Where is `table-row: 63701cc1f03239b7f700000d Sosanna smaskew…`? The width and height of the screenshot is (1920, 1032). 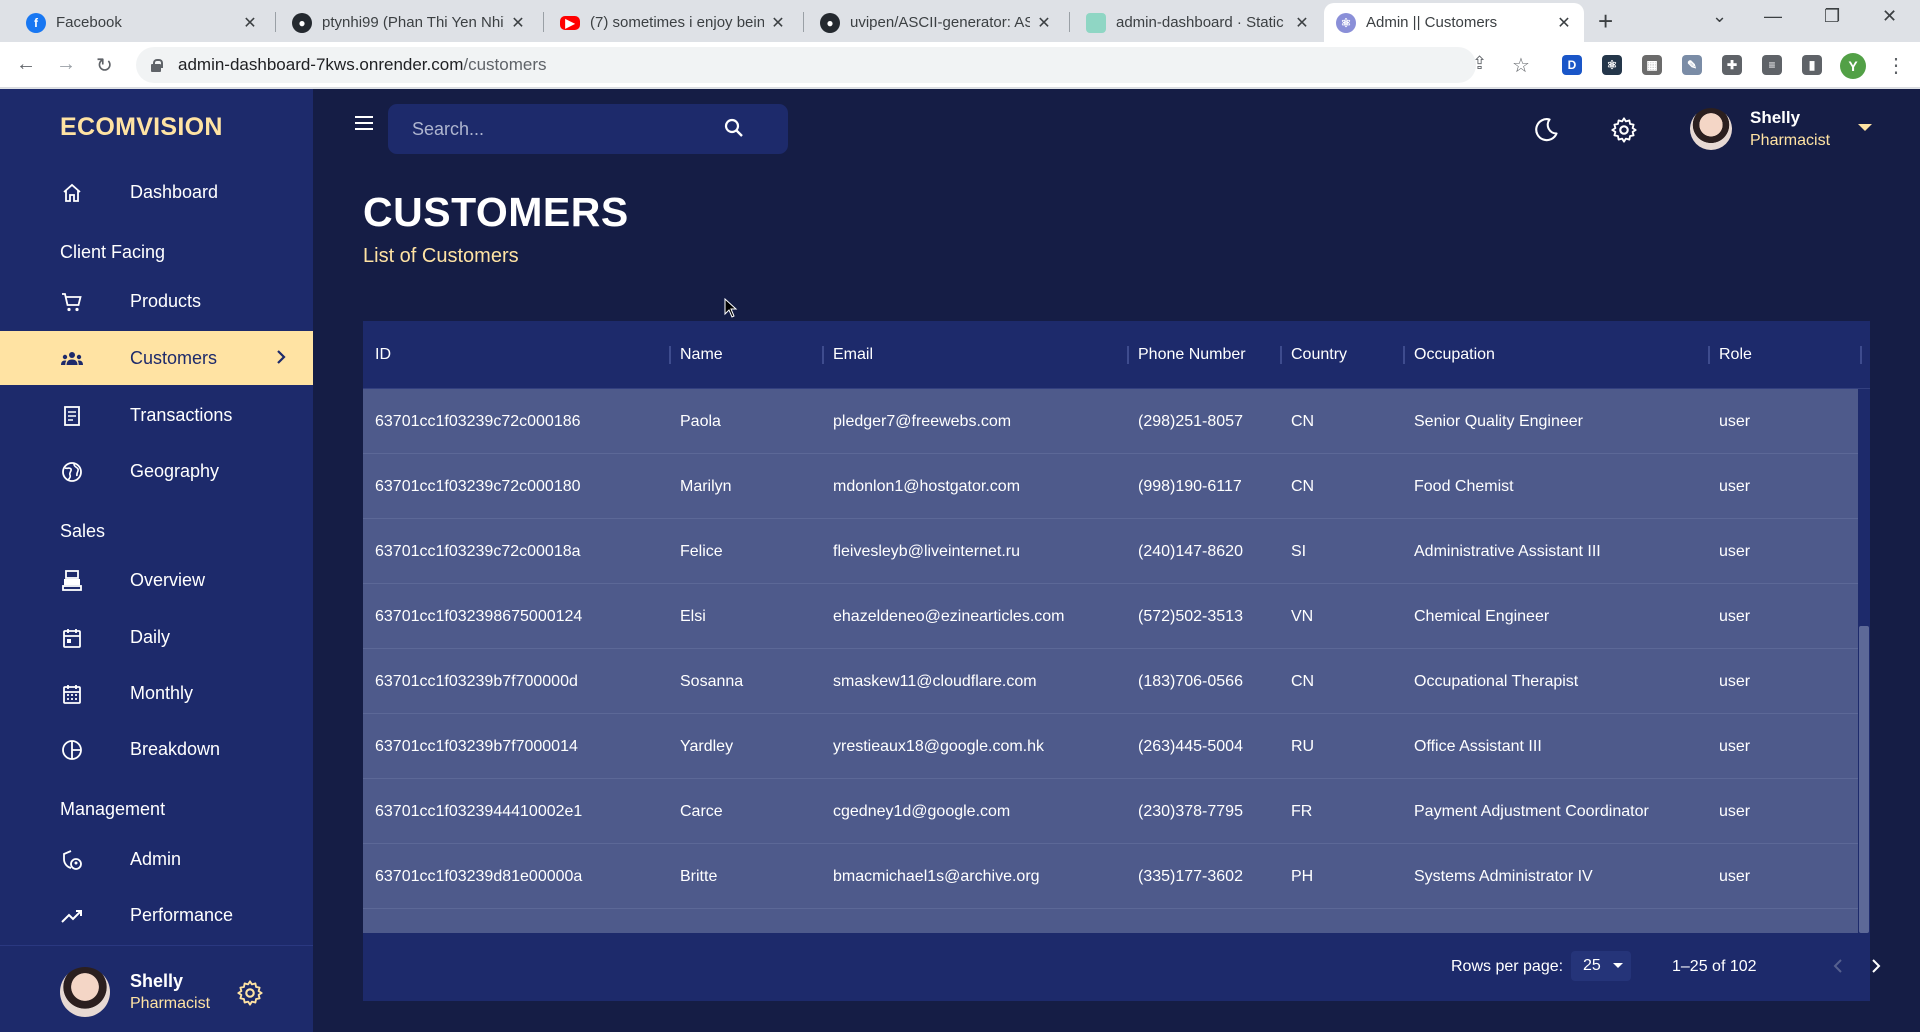 table-row: 63701cc1f03239b7f700000d Sosanna smaskew… is located at coordinates (1110, 681).